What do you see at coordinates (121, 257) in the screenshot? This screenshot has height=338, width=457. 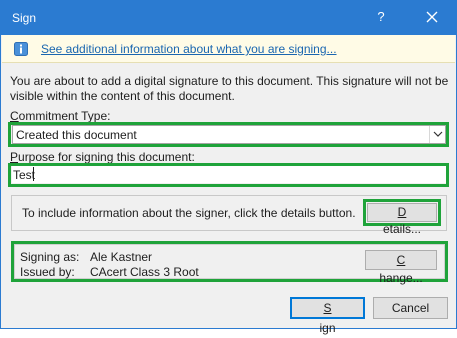 I see `signing-as-value: Ale Kastner` at bounding box center [121, 257].